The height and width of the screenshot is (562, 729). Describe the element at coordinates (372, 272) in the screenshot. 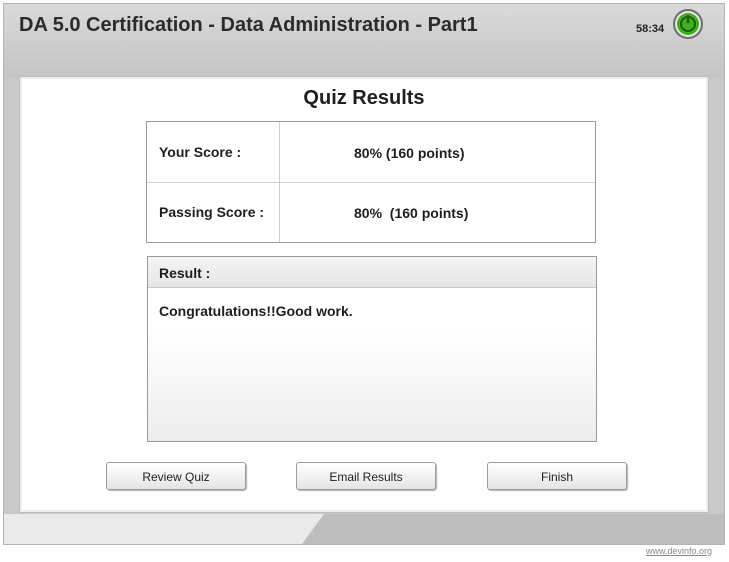

I see `result-header: Result :` at that location.